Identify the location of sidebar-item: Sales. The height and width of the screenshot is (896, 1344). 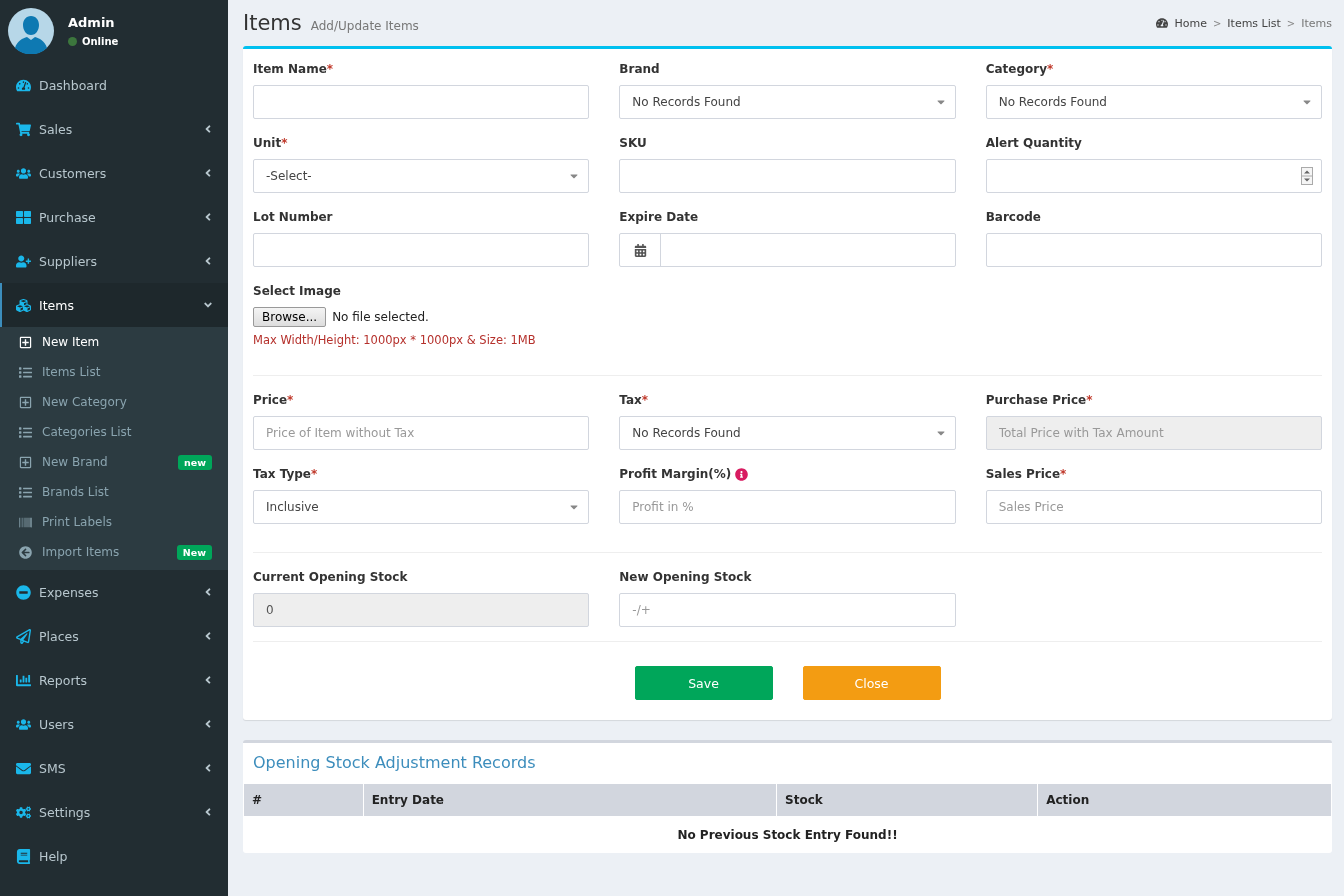
(114, 129).